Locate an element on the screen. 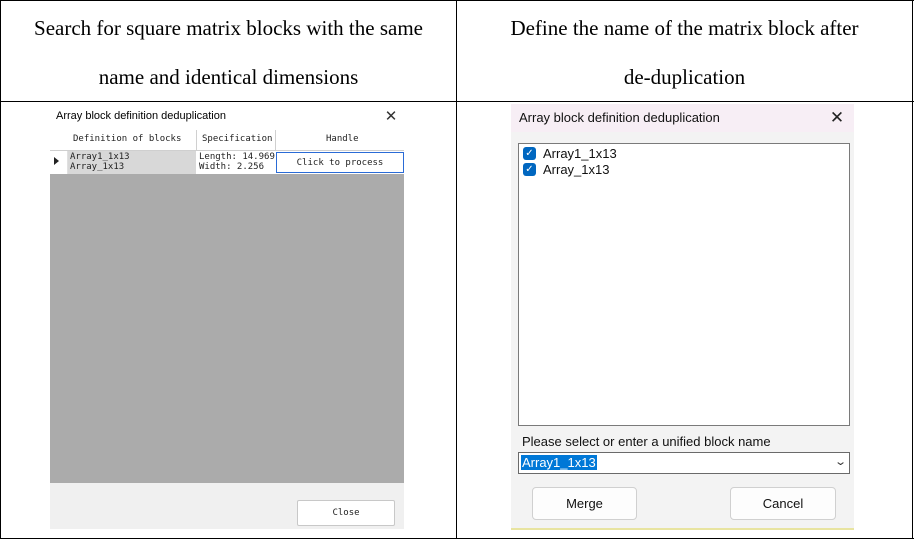 The width and height of the screenshot is (914, 540). table-border-top is located at coordinates (457, 0).